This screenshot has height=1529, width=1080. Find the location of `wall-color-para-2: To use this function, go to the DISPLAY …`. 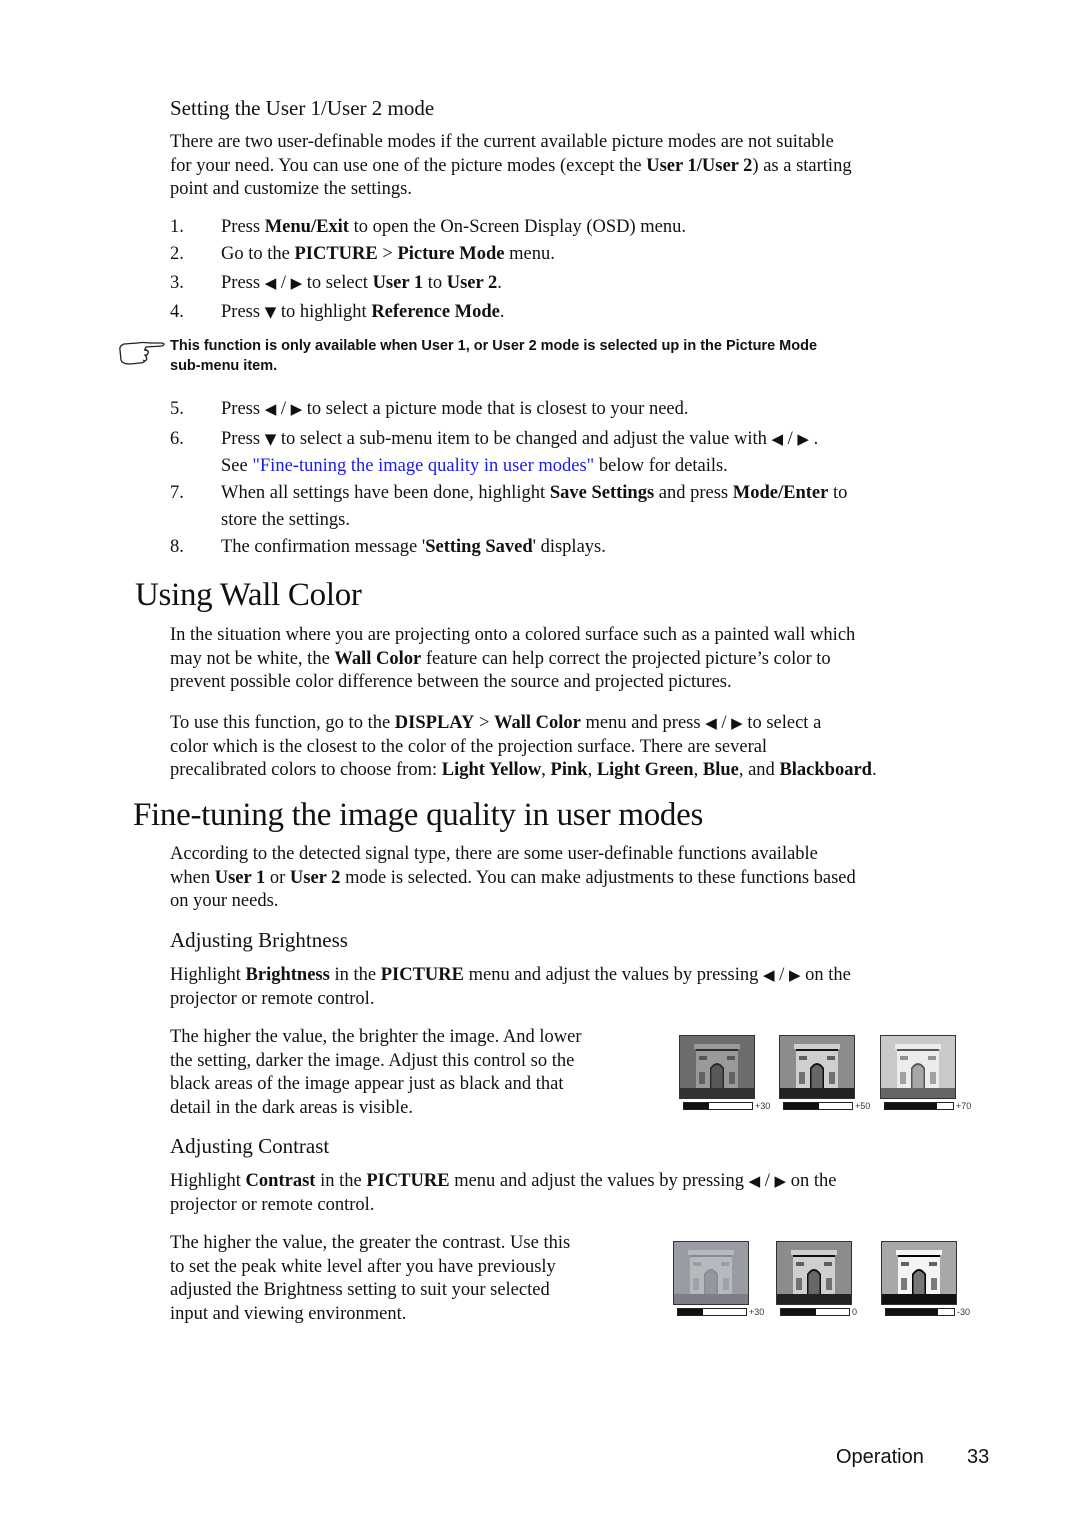

wall-color-para-2: To use this function, go to the DISPLAY … is located at coordinates (575, 747).